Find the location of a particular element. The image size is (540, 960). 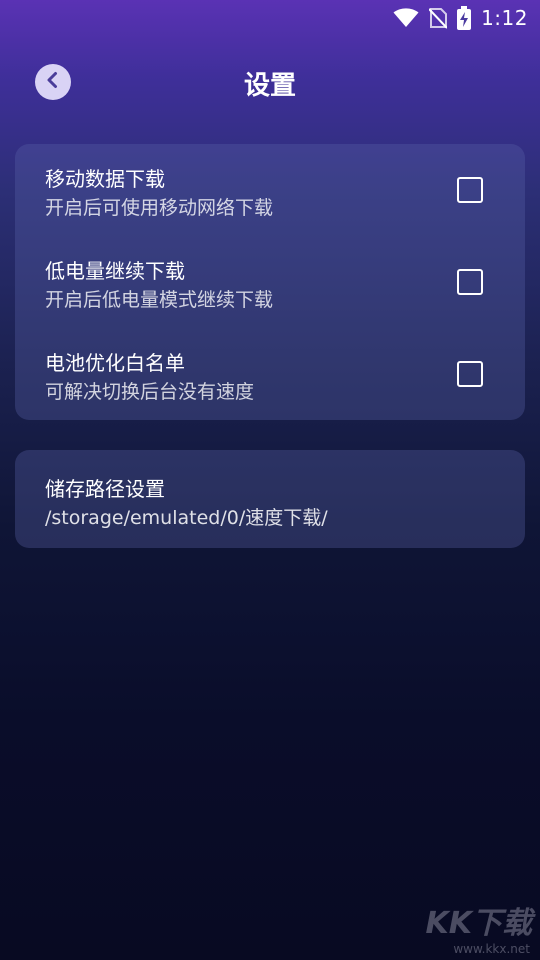

battery-whitelist-checkbox is located at coordinates (470, 374).